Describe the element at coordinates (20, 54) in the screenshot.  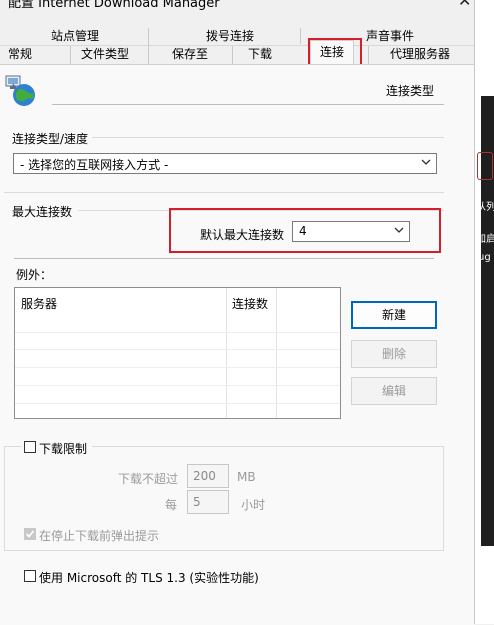
I see `tab-general: 常规` at that location.